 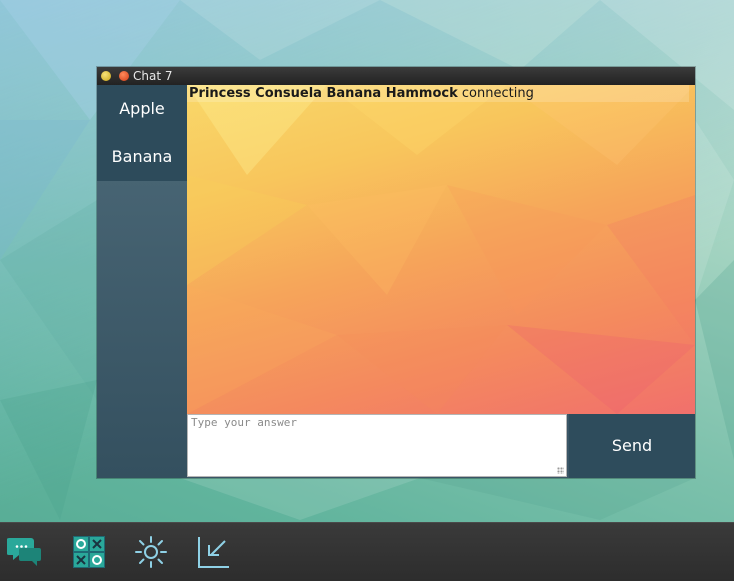 I want to click on message-sender: Princess Consuela Banana Hammock, so click(x=323, y=93).